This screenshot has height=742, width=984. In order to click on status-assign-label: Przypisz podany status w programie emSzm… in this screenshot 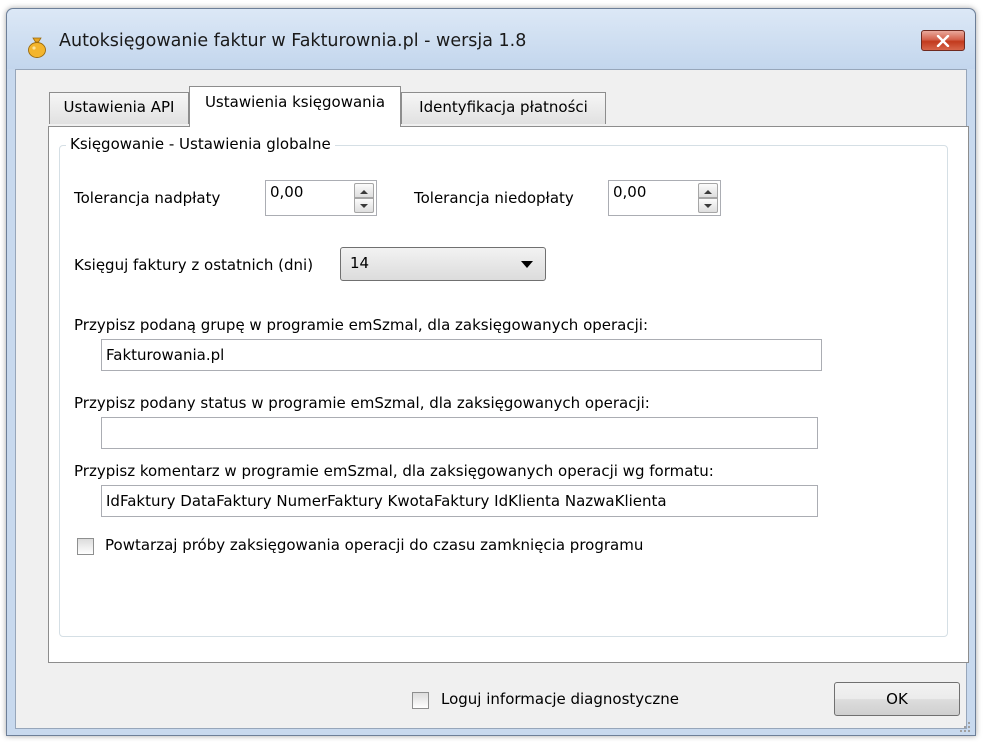, I will do `click(362, 403)`.